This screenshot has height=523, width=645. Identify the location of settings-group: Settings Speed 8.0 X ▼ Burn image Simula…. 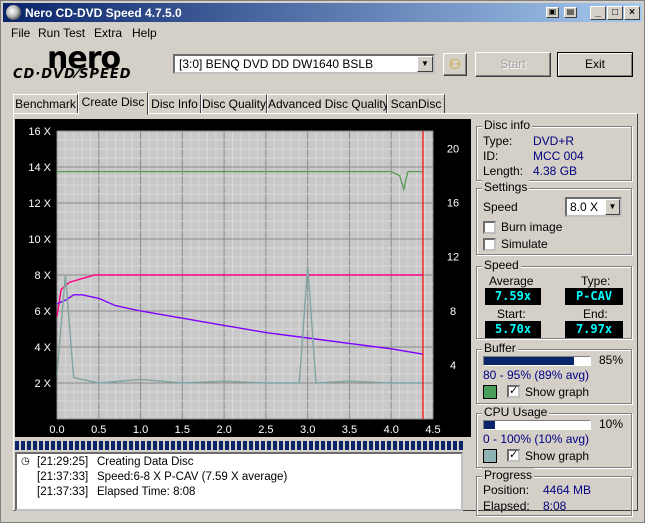
(554, 217).